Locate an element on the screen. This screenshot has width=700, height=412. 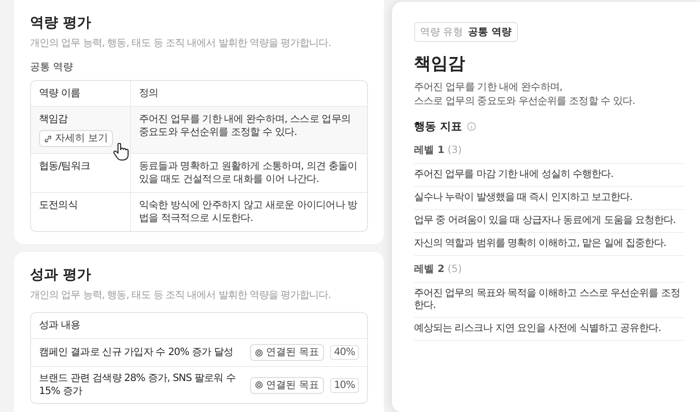
indicator-item: 실수나 누락이 발생했을 때 즉시 인지하고 보고한다. is located at coordinates (549, 198).